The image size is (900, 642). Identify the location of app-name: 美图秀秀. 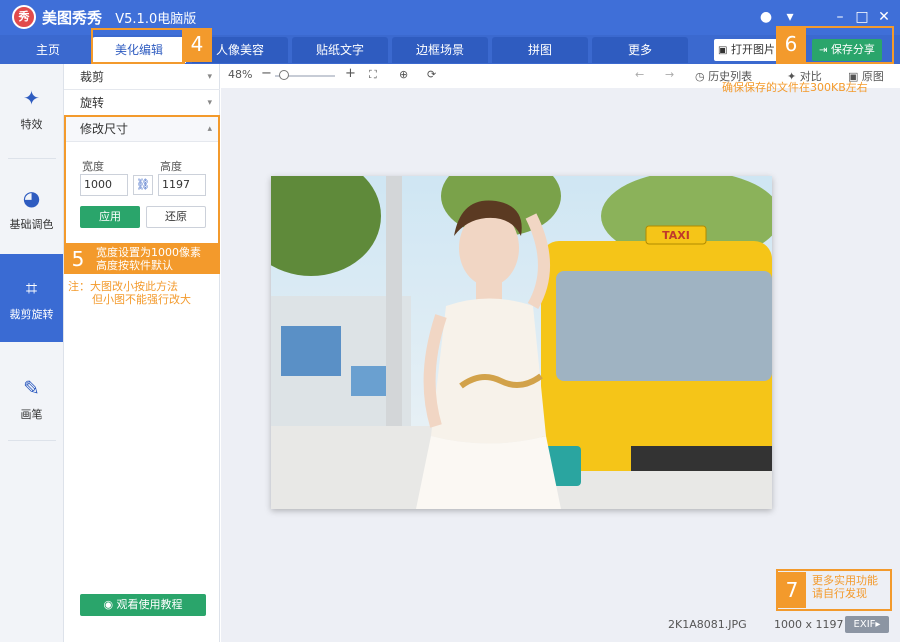
(72, 18).